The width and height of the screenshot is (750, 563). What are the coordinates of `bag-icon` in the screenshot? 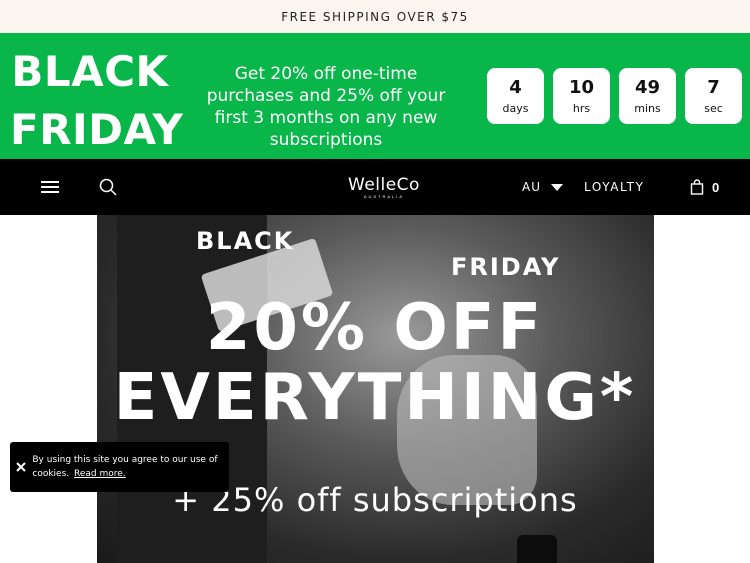 It's located at (697, 187).